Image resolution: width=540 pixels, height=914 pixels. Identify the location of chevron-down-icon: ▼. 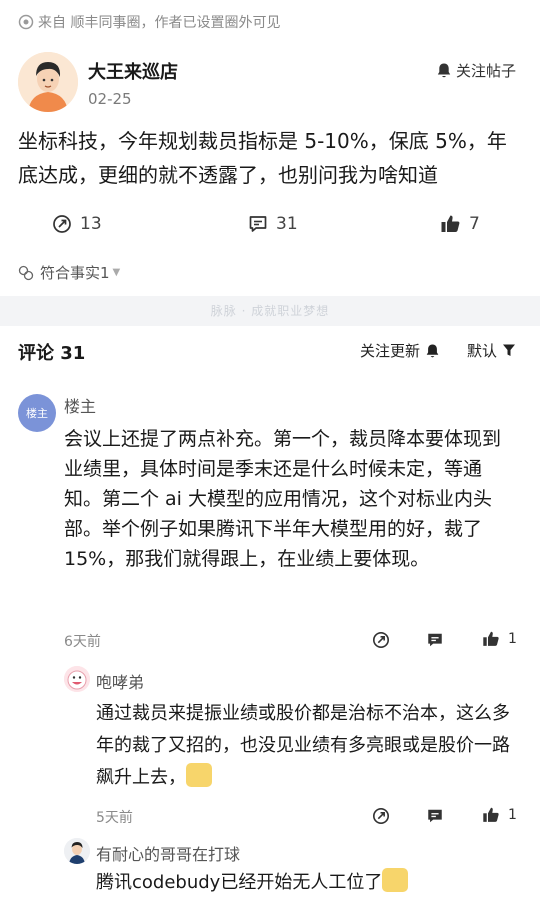
(116, 272).